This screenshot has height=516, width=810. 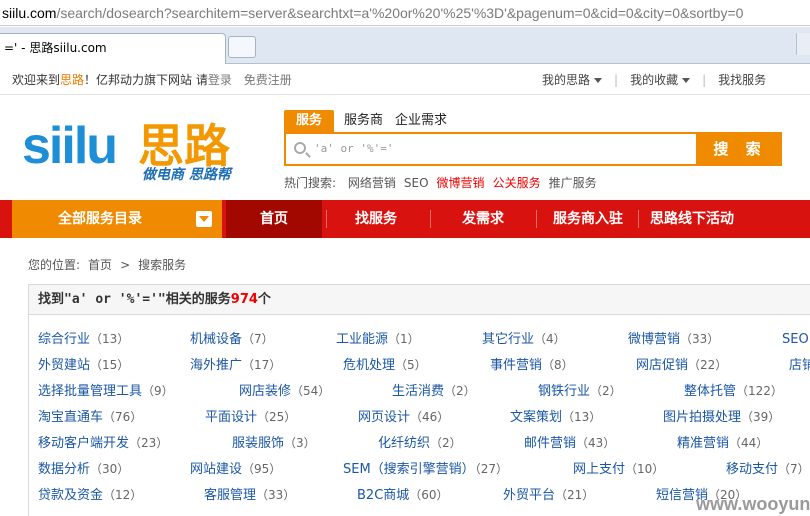 I want to click on nav-provider-join: 服务商入驻, so click(x=588, y=219).